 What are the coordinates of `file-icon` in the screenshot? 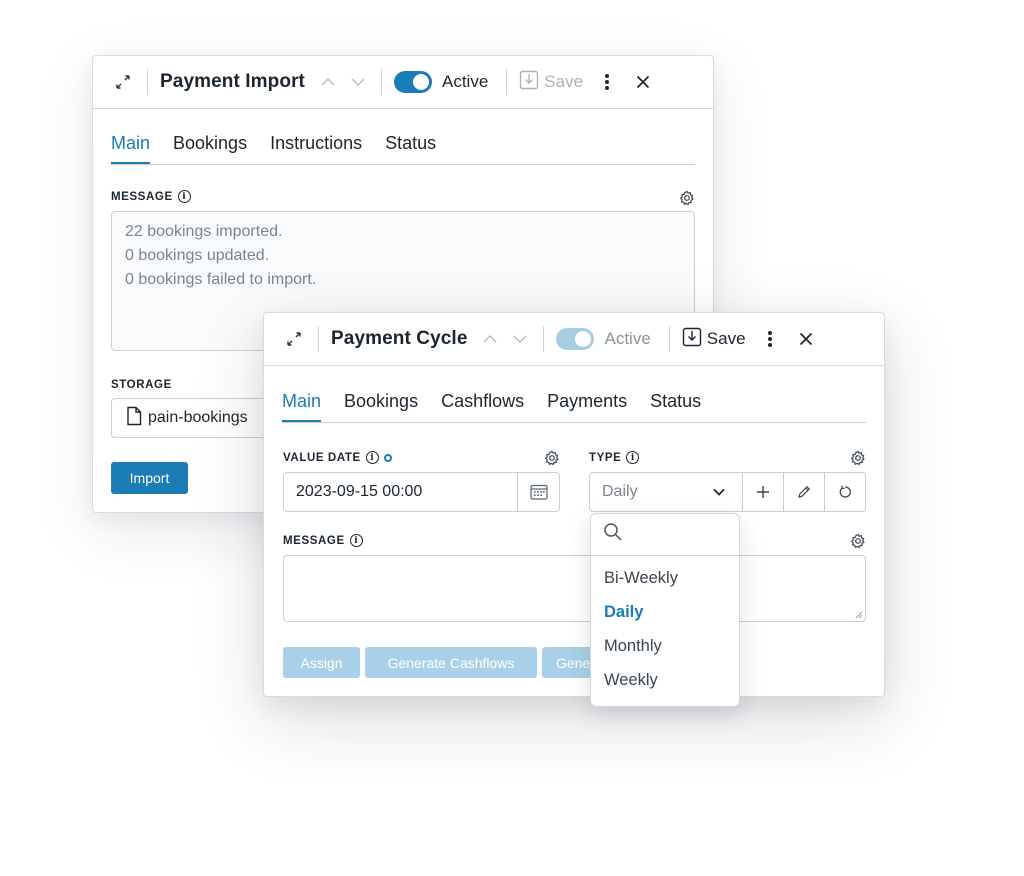 It's located at (134, 418).